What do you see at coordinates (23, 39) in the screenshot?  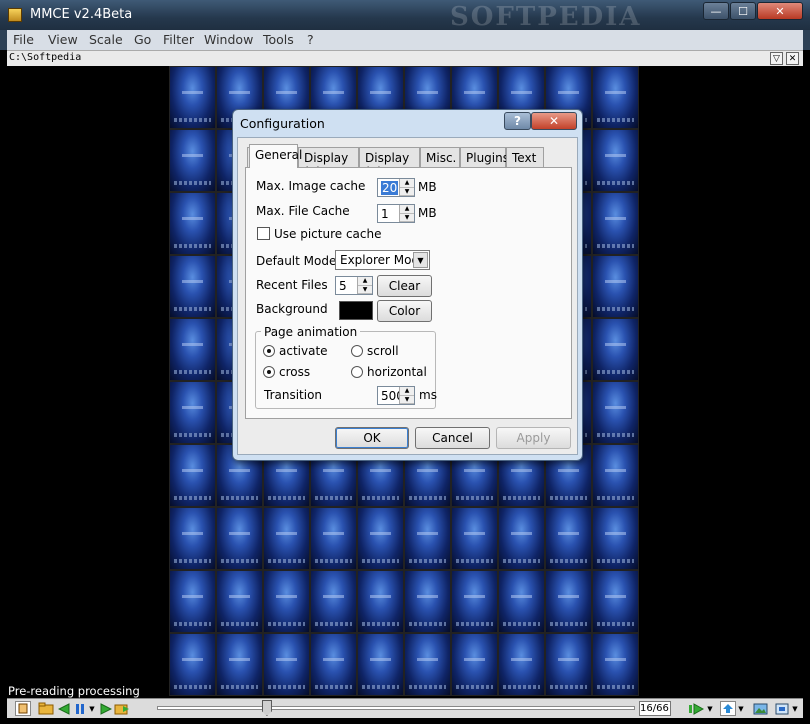 I see `menu-file: File` at bounding box center [23, 39].